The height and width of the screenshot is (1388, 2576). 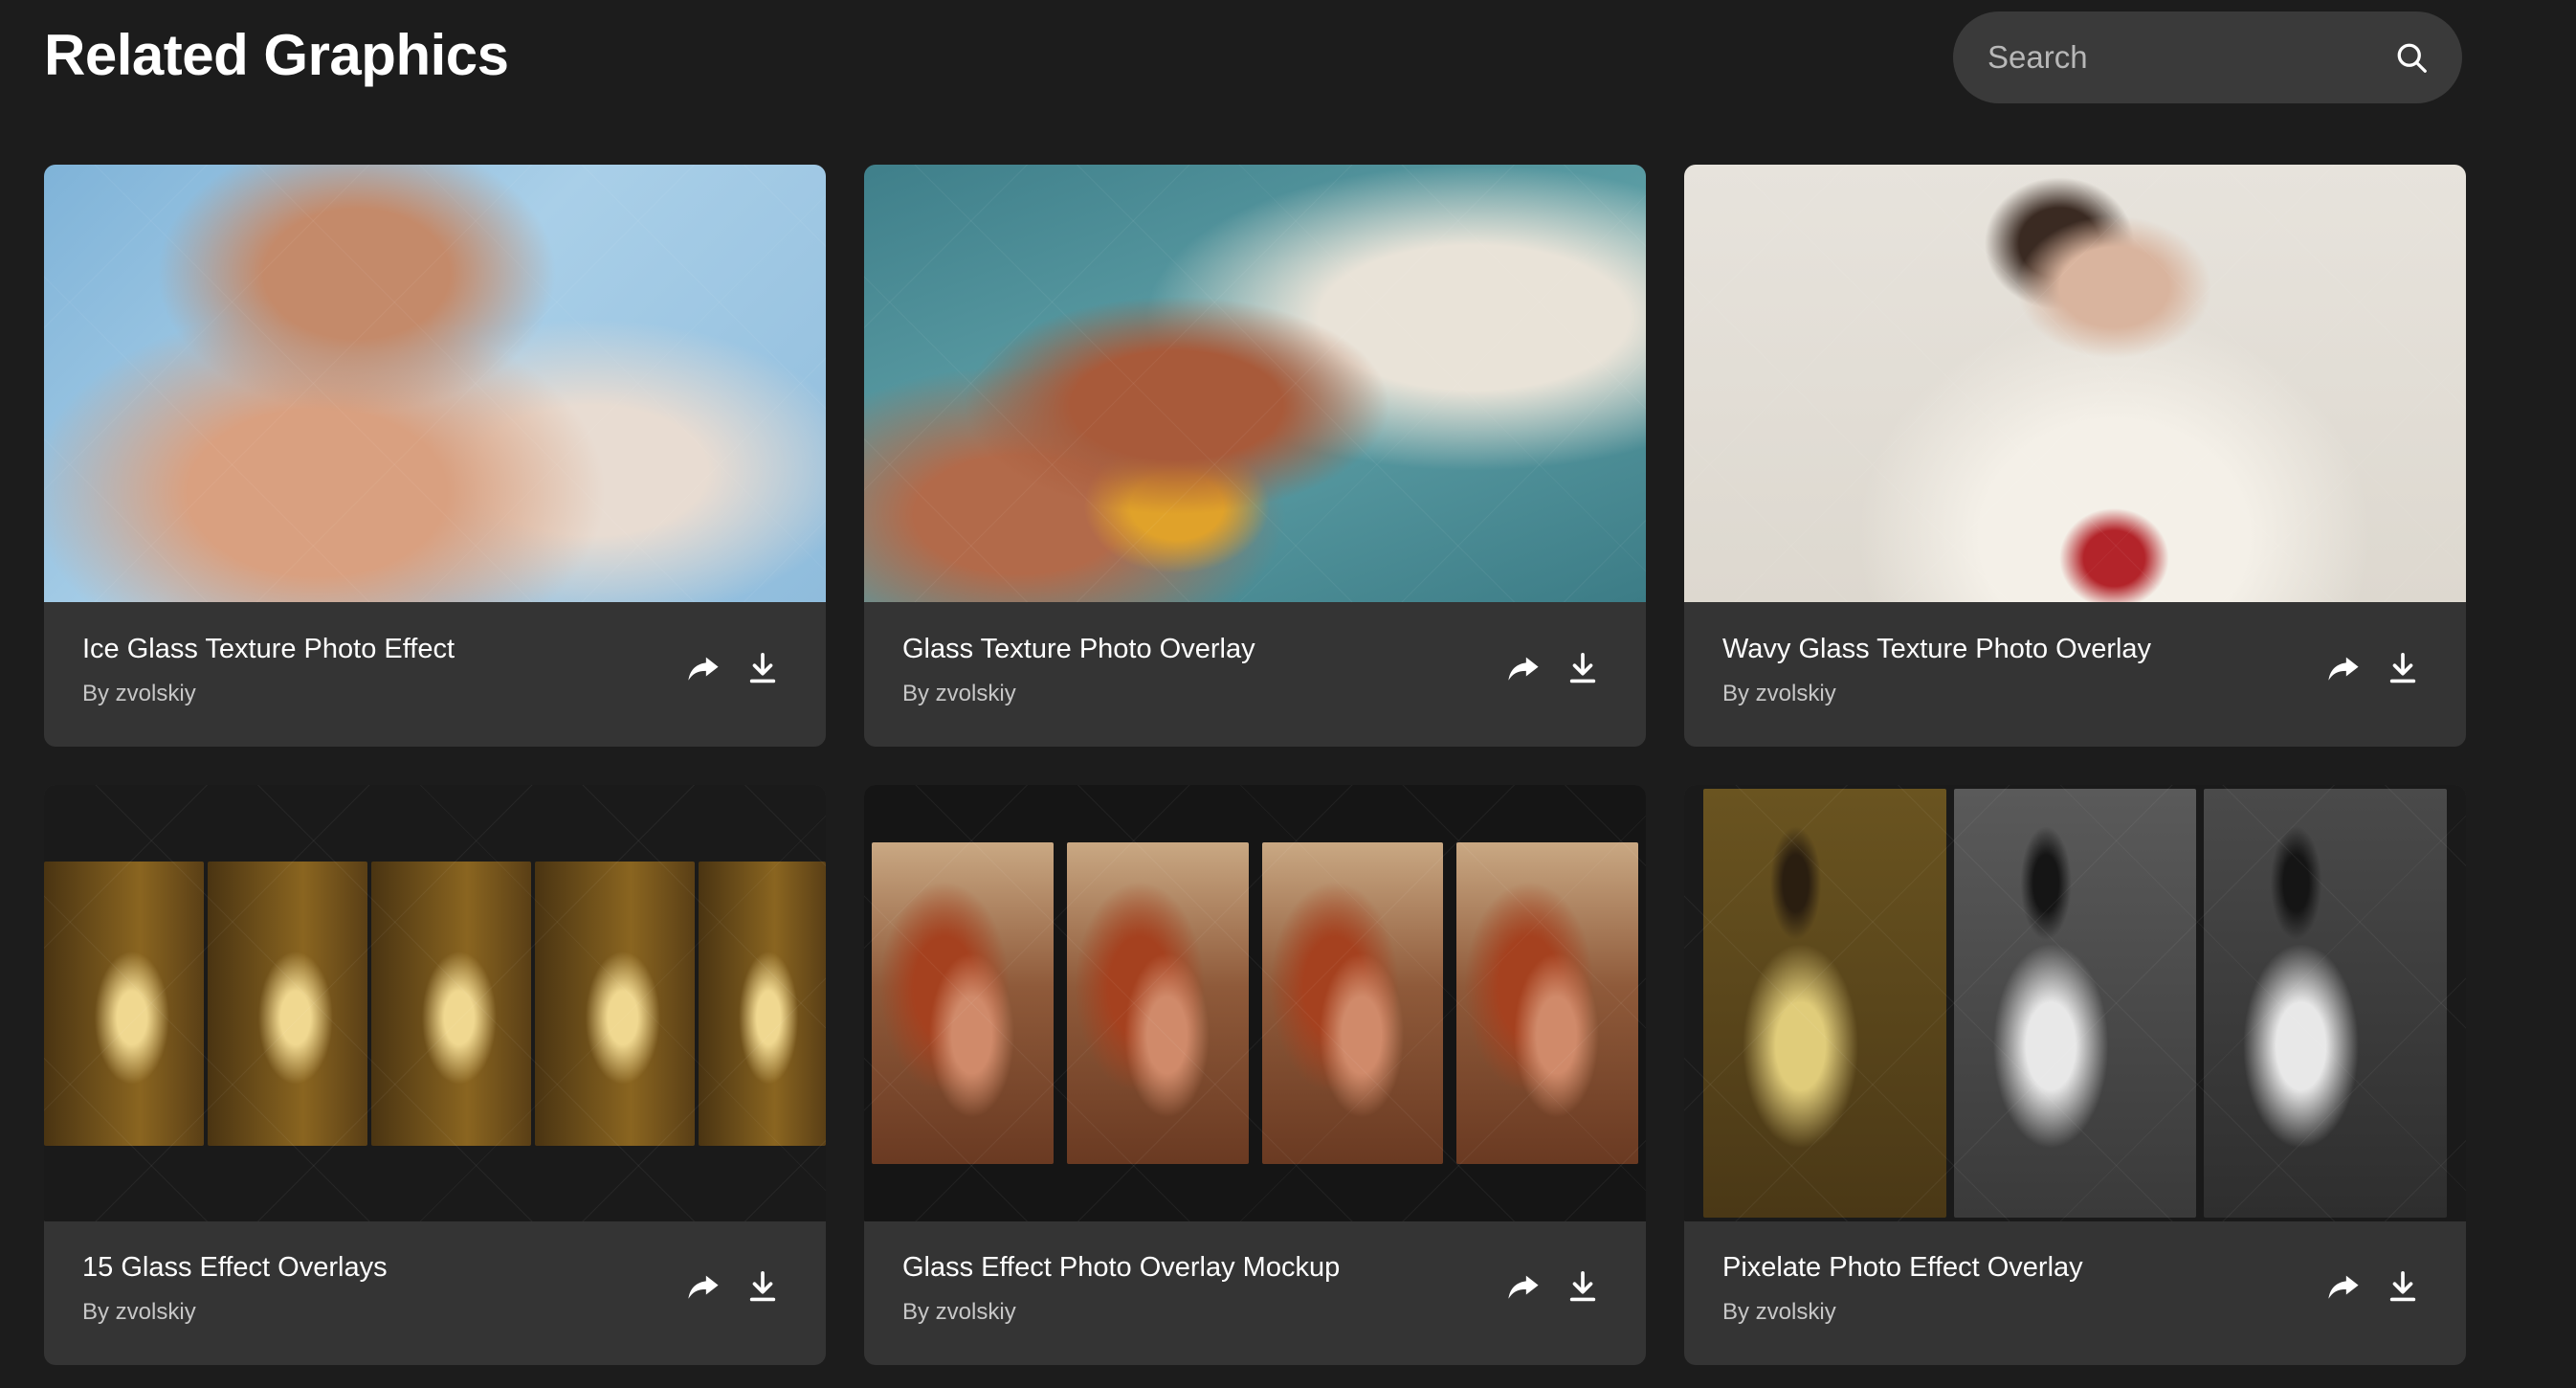 I want to click on card-title: Pixelate Photo Effect Overlay, so click(x=1902, y=1267).